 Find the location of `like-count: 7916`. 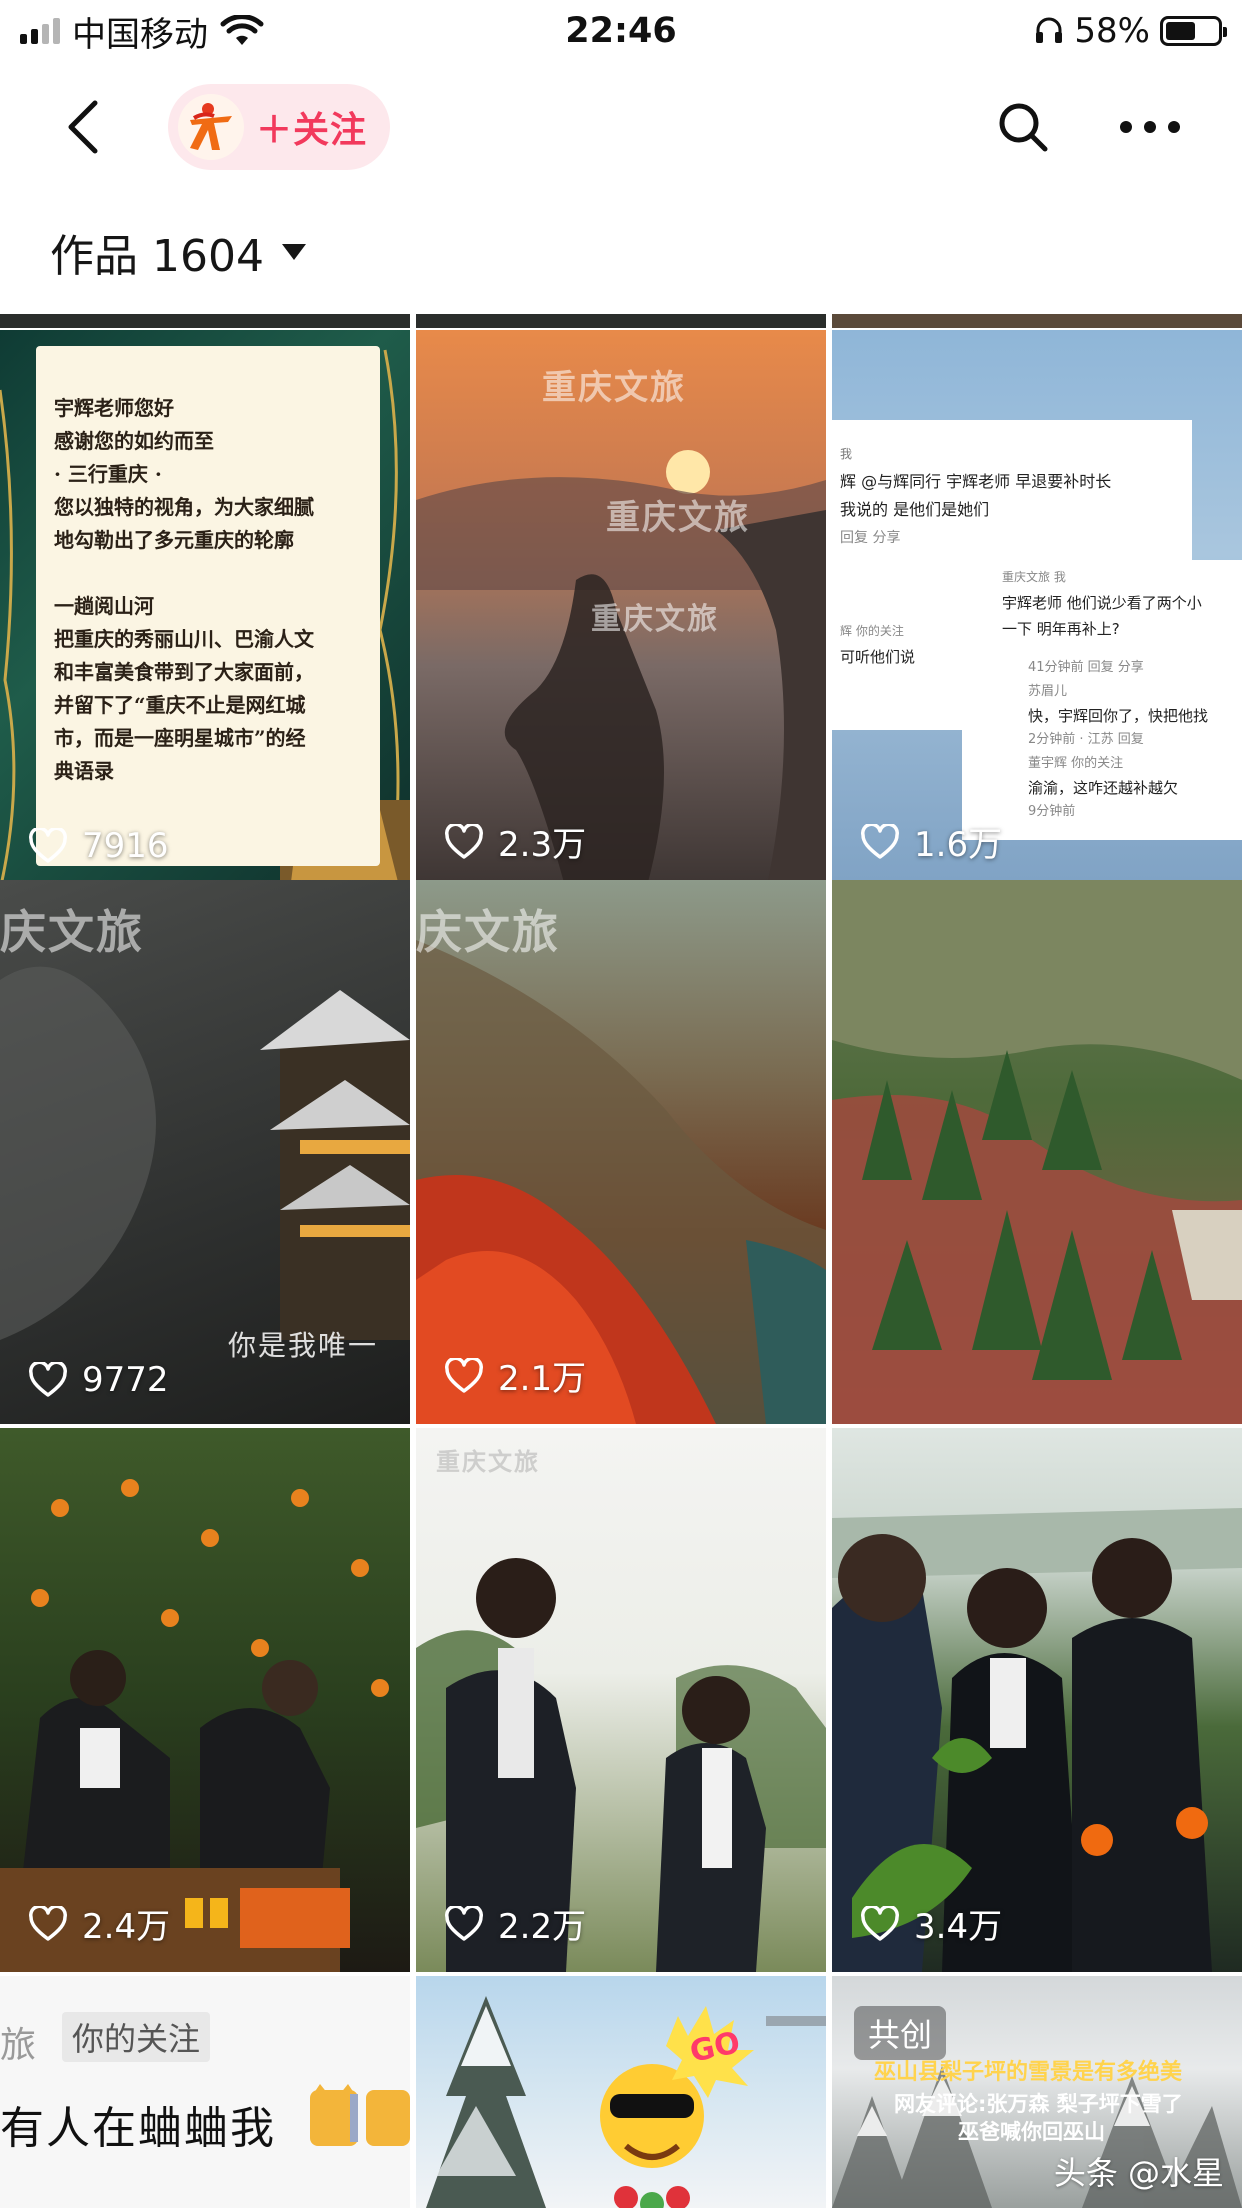

like-count: 7916 is located at coordinates (98, 846).